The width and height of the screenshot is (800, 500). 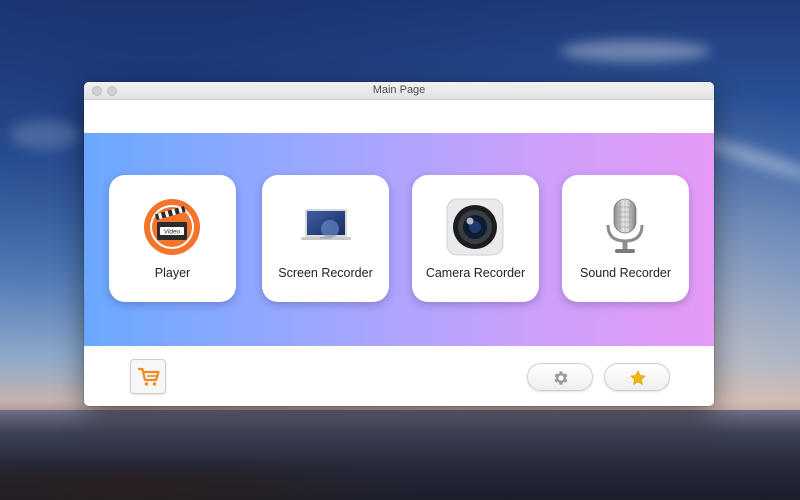 What do you see at coordinates (399, 116) in the screenshot?
I see `toolbar-area` at bounding box center [399, 116].